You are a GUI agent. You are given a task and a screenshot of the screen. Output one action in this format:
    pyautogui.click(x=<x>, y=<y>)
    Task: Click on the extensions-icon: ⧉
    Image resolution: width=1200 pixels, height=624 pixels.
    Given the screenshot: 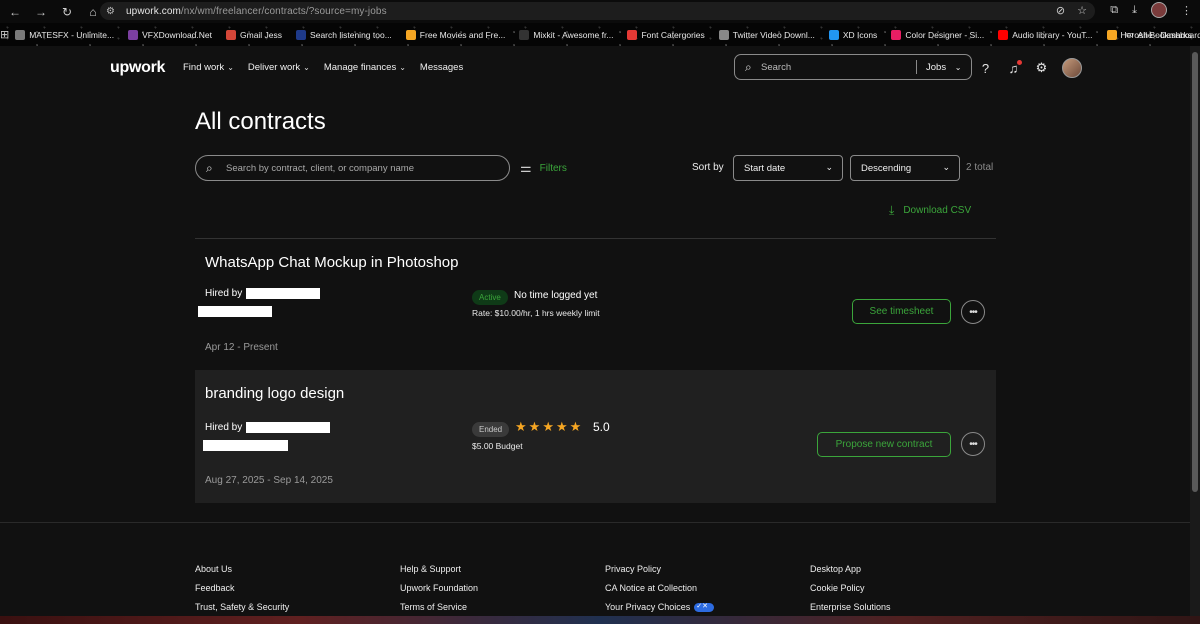 What is the action you would take?
    pyautogui.click(x=1114, y=10)
    